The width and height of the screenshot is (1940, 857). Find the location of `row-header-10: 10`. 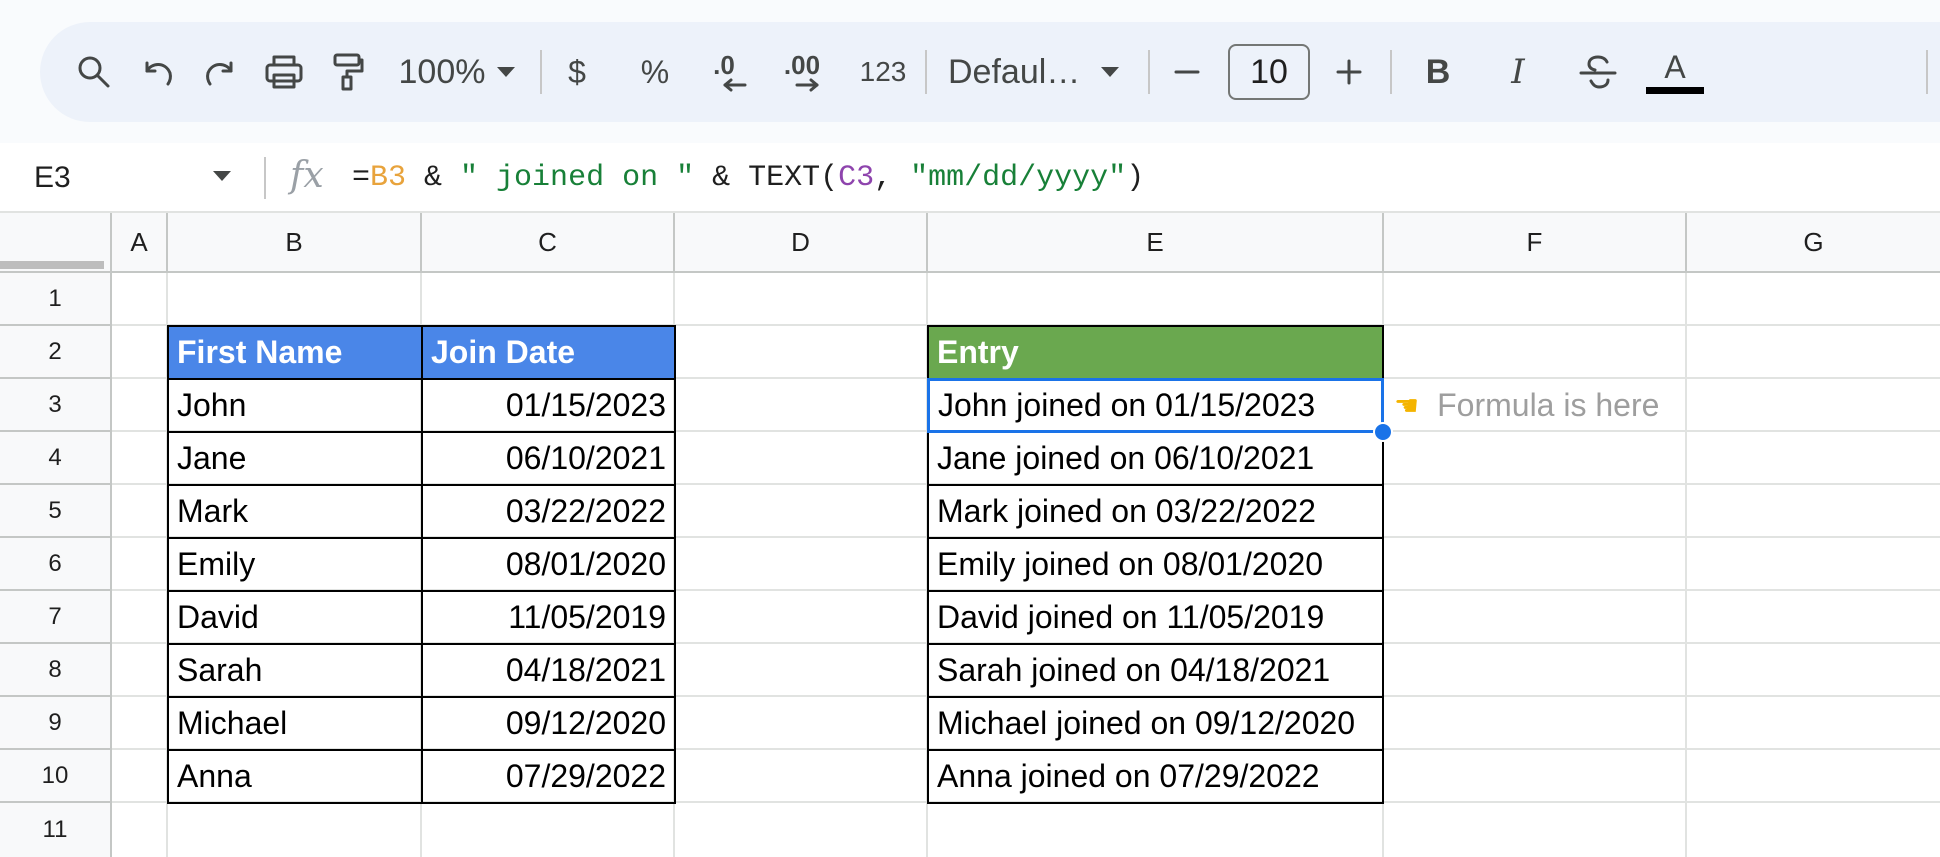

row-header-10: 10 is located at coordinates (56, 776).